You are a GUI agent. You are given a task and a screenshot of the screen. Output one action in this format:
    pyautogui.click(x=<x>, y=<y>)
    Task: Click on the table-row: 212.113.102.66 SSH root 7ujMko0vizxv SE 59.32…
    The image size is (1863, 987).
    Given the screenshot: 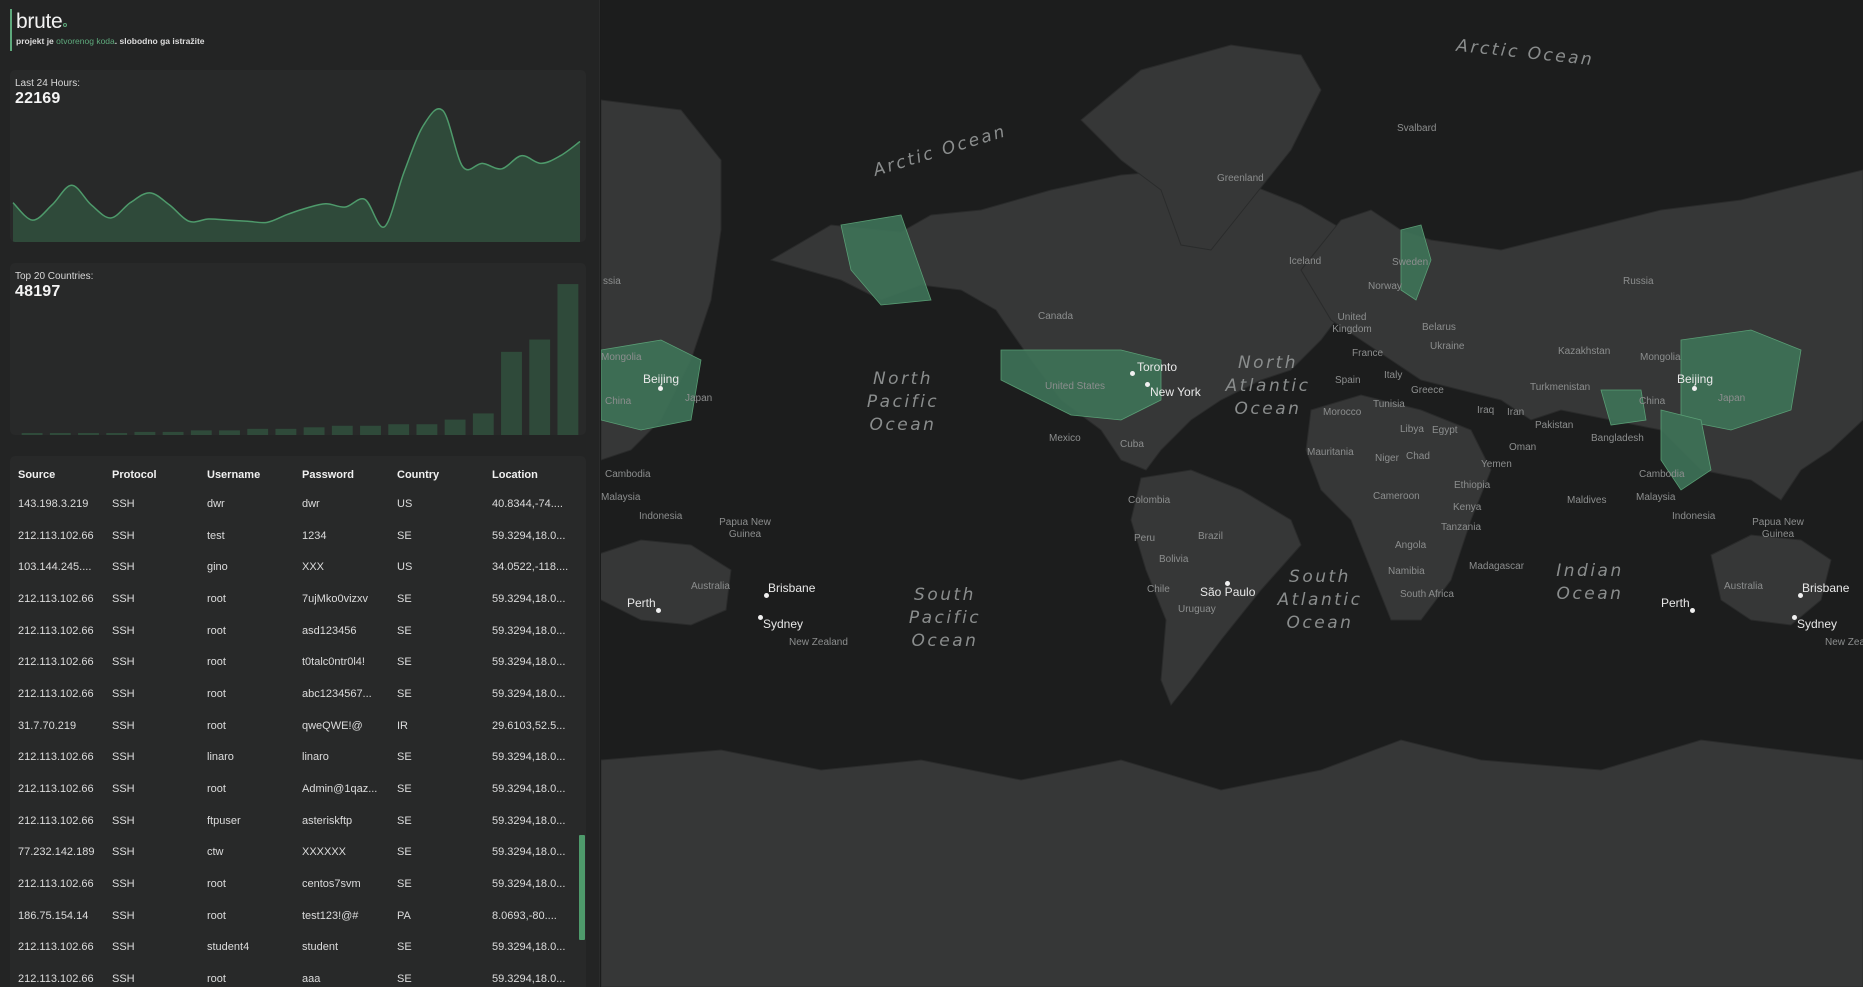 What is the action you would take?
    pyautogui.click(x=298, y=599)
    